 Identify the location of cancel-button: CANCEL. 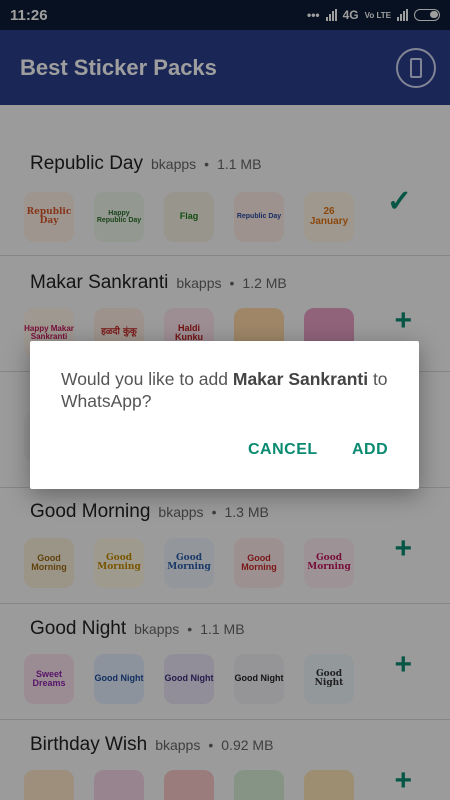
(283, 450).